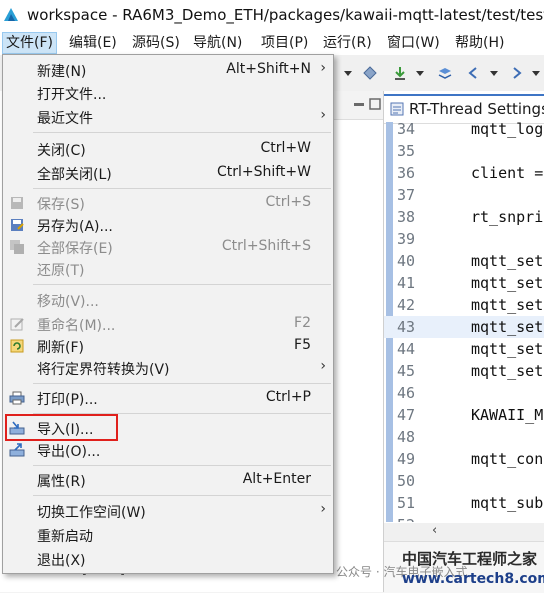 Image resolution: width=544 pixels, height=593 pixels. Describe the element at coordinates (406, 173) in the screenshot. I see `line-number: 36` at that location.